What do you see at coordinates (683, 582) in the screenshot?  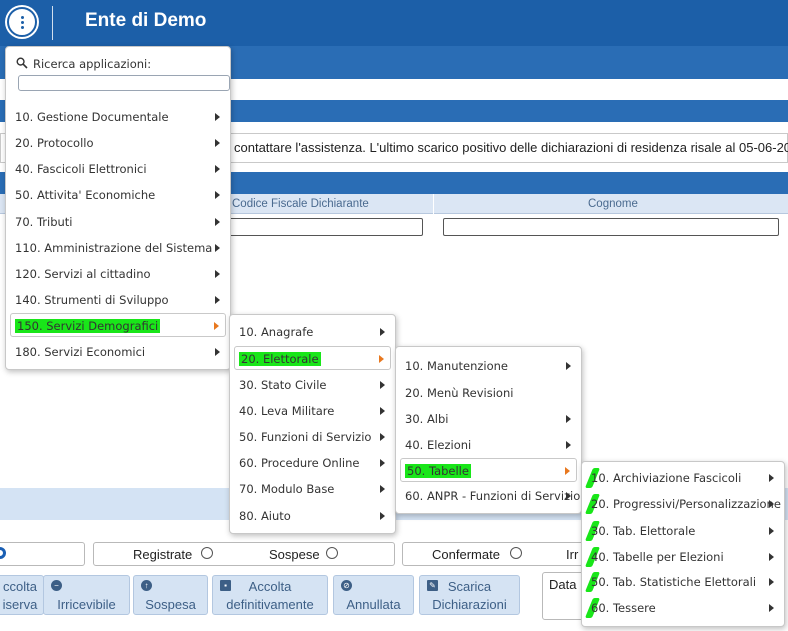 I see `menu-item-tab-statistiche: 50. Tab. Statistiche Elettorali` at bounding box center [683, 582].